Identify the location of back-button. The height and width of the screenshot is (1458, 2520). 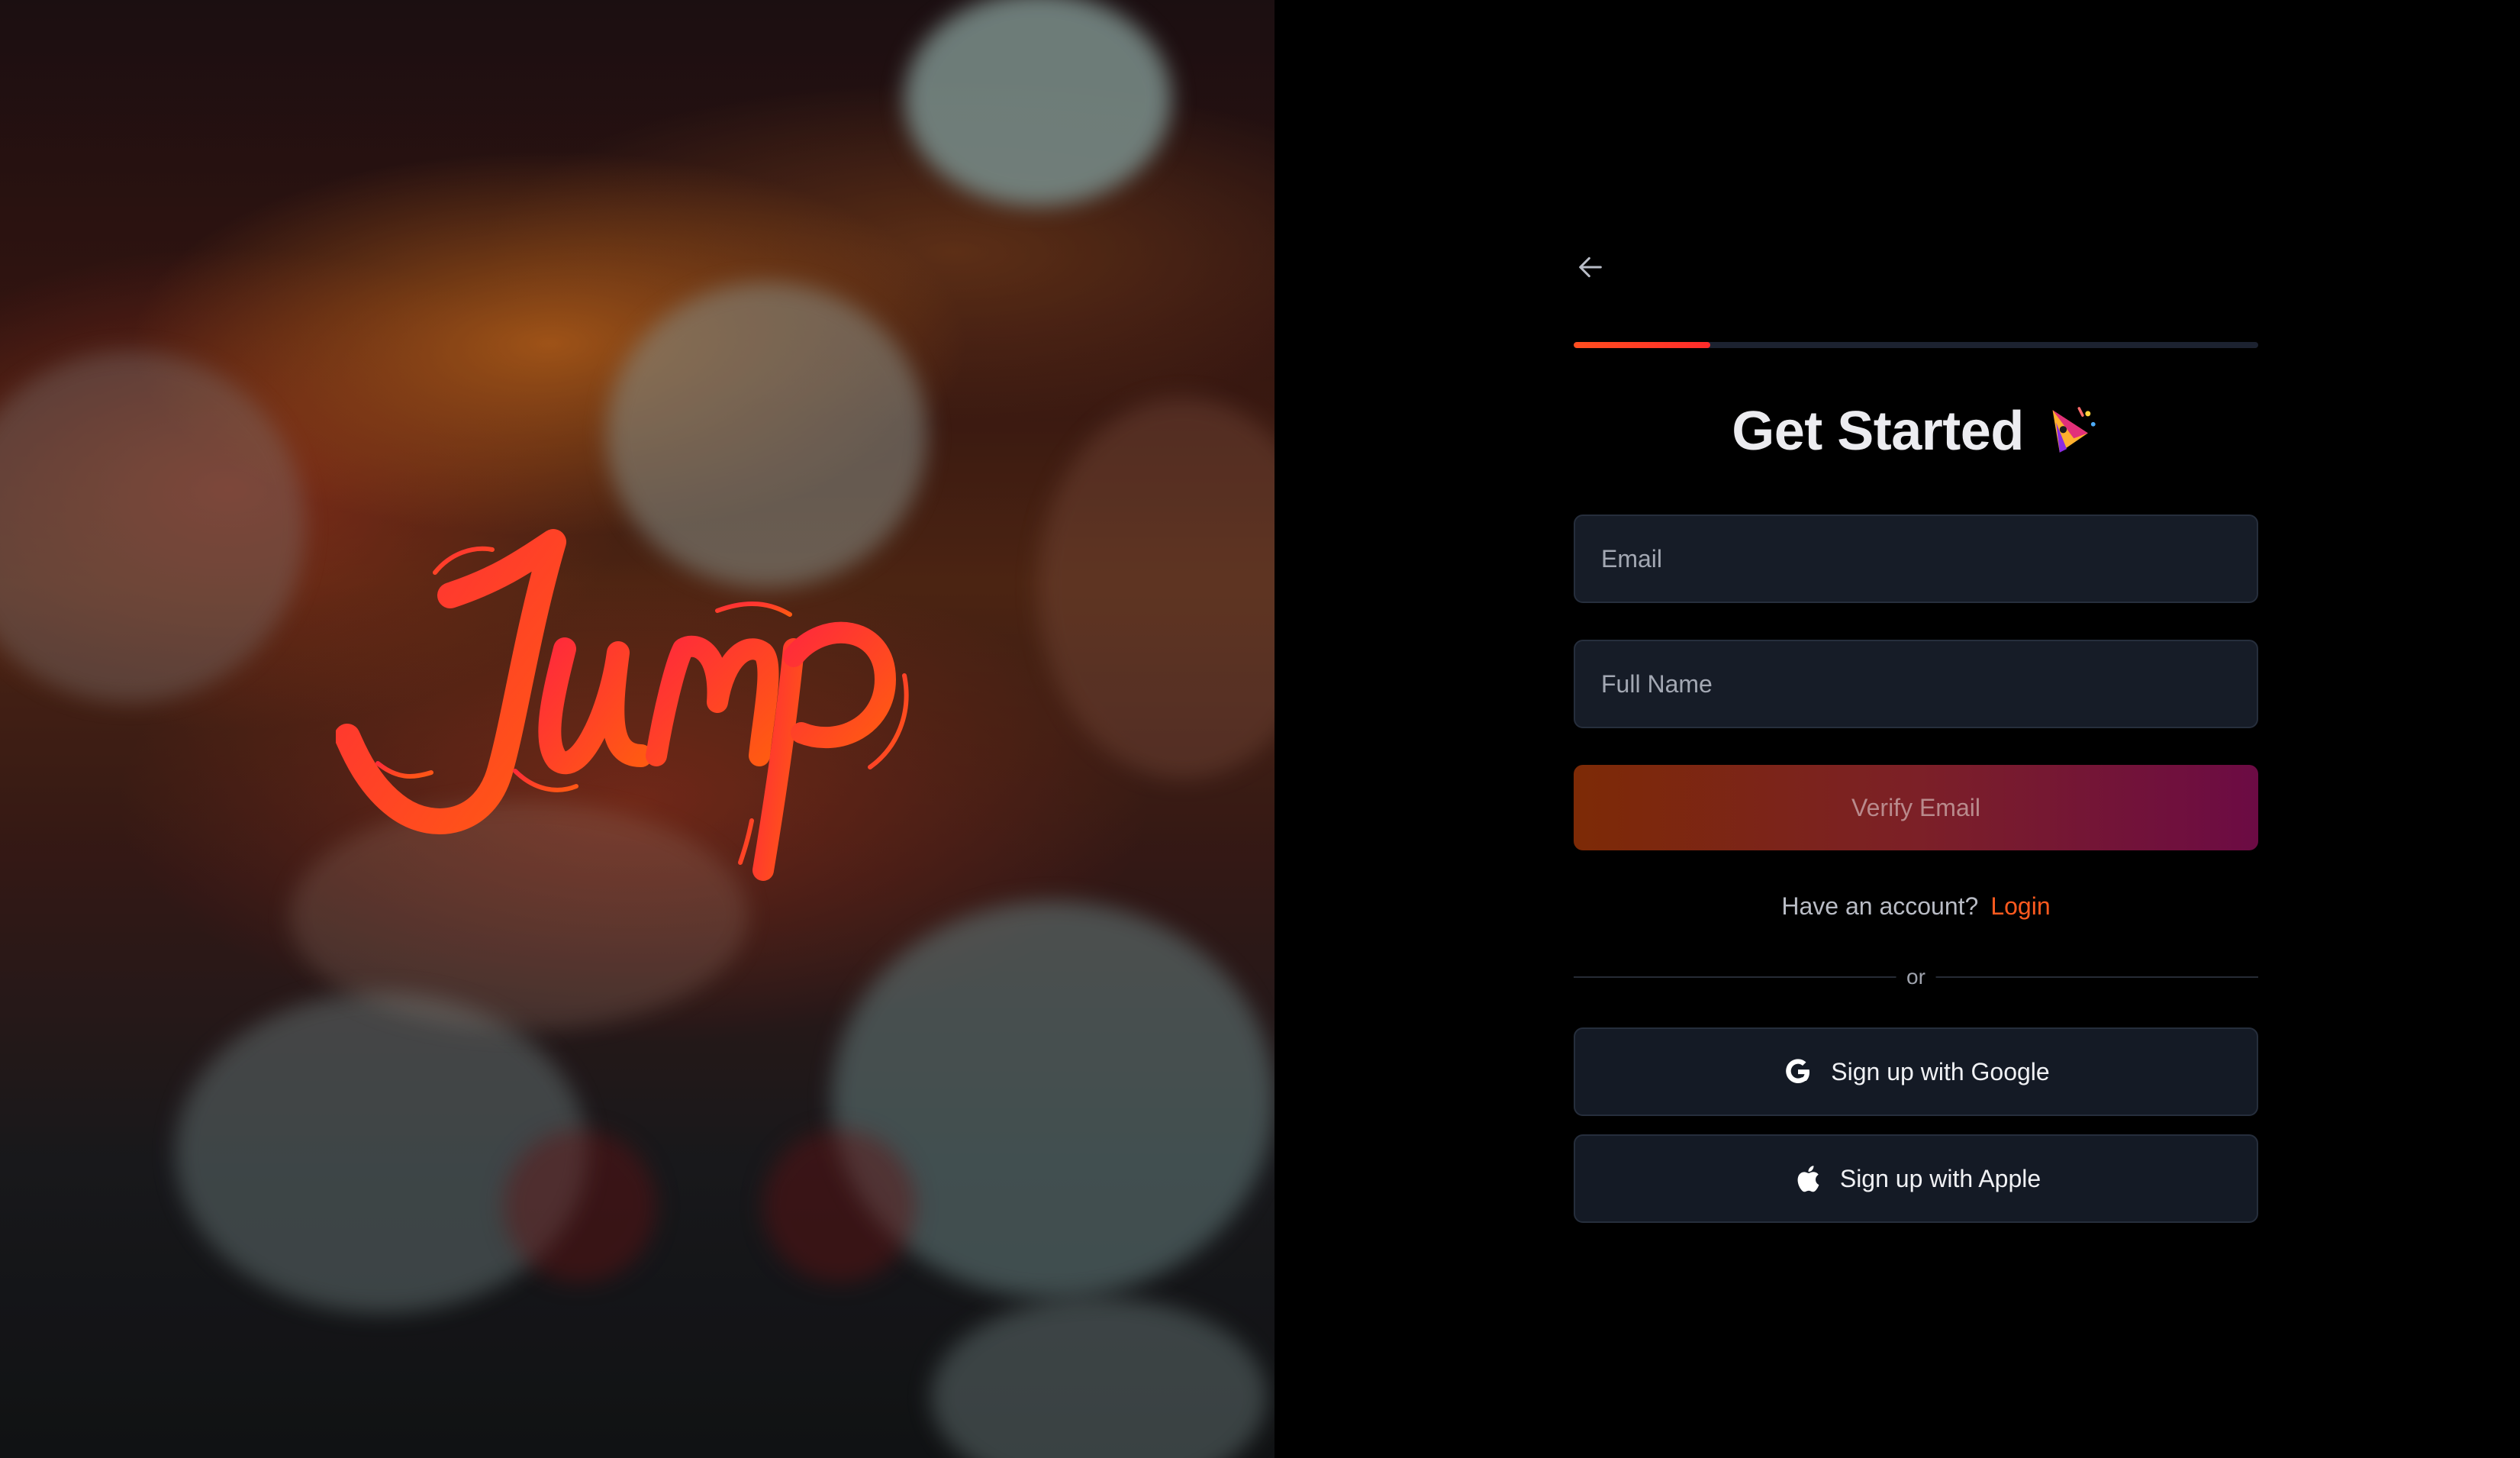
(1590, 267).